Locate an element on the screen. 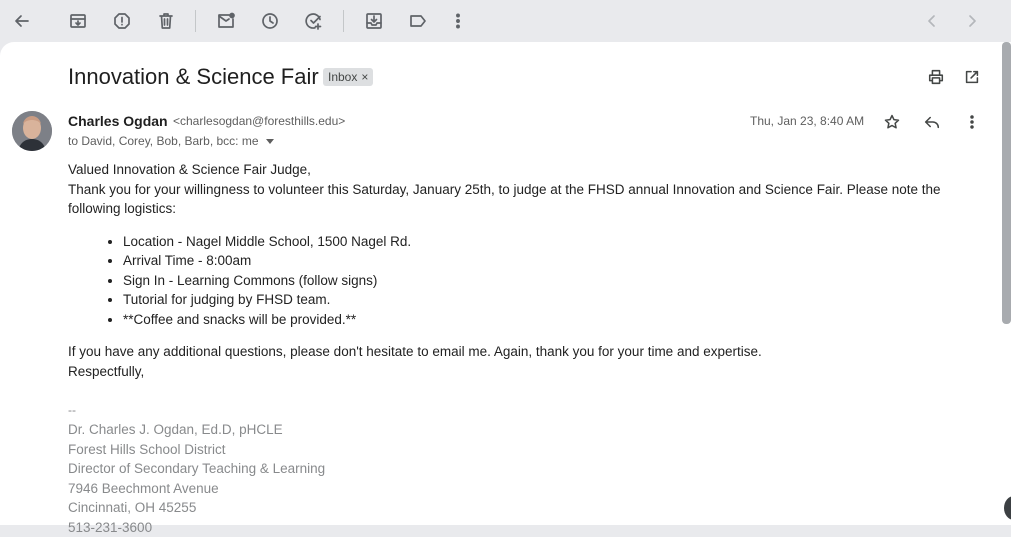 The height and width of the screenshot is (537, 1011). archive-icon is located at coordinates (78, 21).